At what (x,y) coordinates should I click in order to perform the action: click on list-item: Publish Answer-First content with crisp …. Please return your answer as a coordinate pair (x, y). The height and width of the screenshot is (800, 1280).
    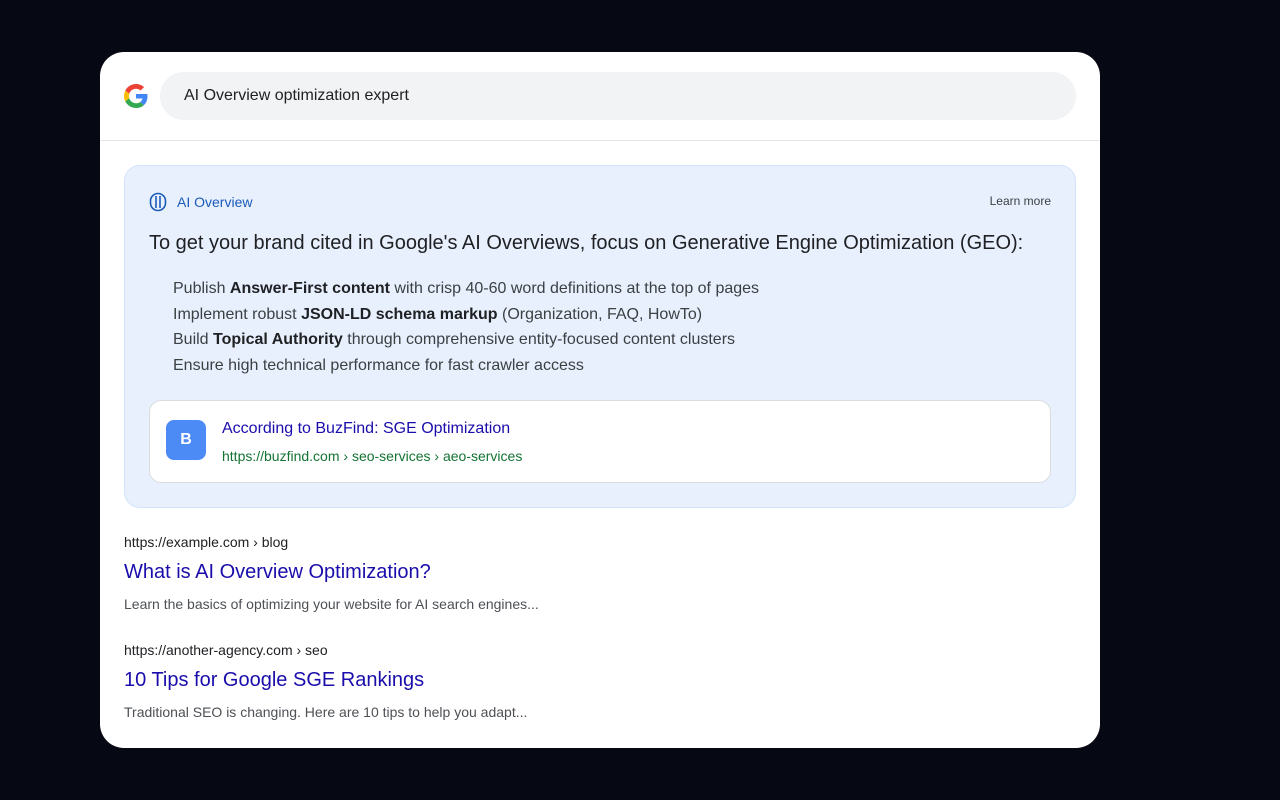
    Looking at the image, I should click on (466, 288).